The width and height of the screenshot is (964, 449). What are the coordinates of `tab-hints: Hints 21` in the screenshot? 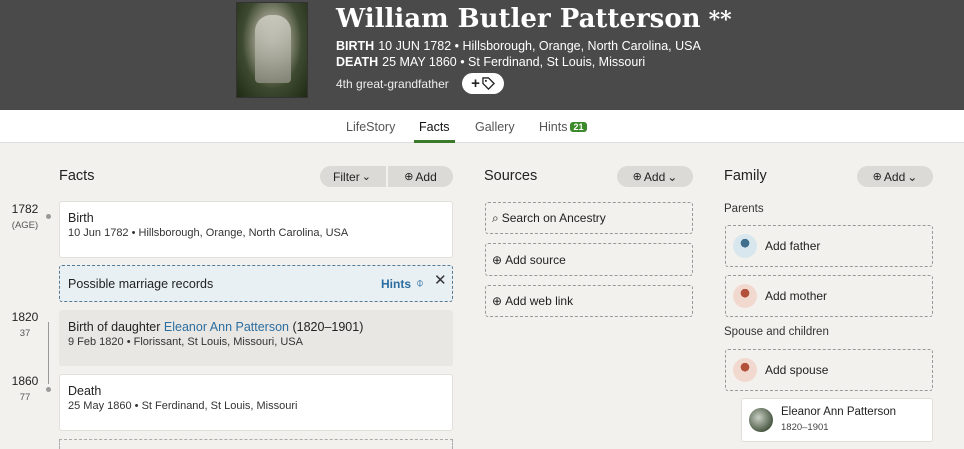 It's located at (563, 127).